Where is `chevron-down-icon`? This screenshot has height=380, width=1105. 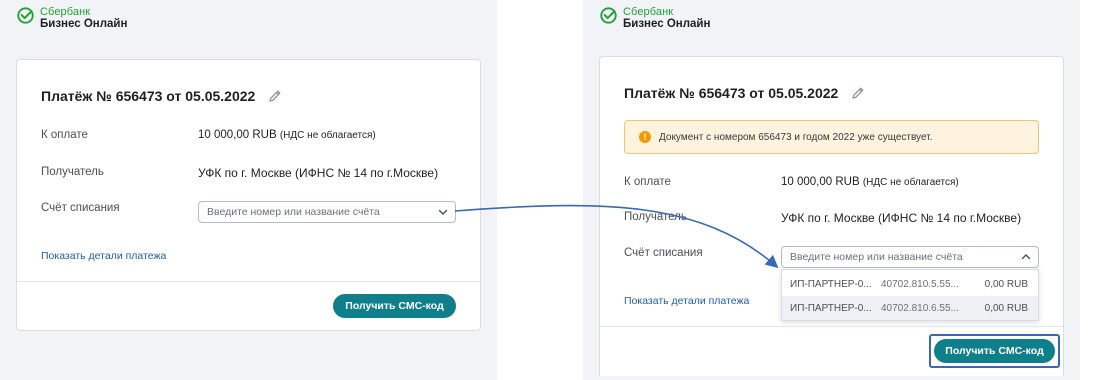 chevron-down-icon is located at coordinates (443, 212).